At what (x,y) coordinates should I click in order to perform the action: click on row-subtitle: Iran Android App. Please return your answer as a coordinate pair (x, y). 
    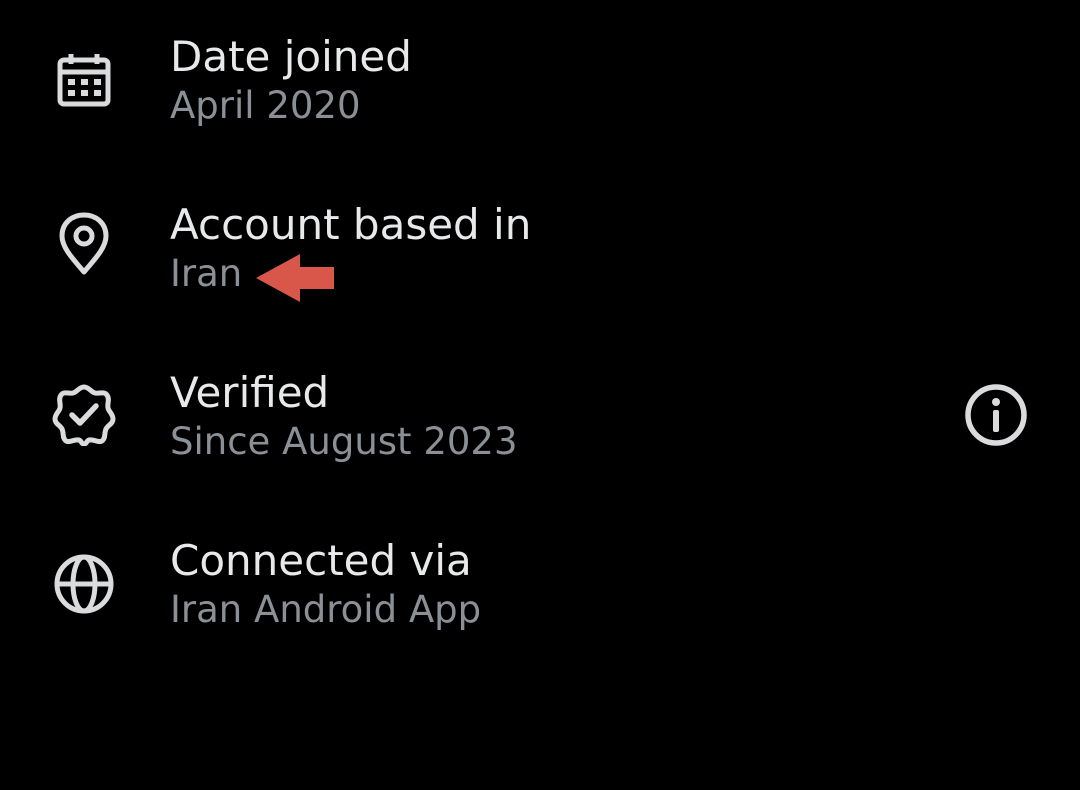
    Looking at the image, I should click on (326, 609).